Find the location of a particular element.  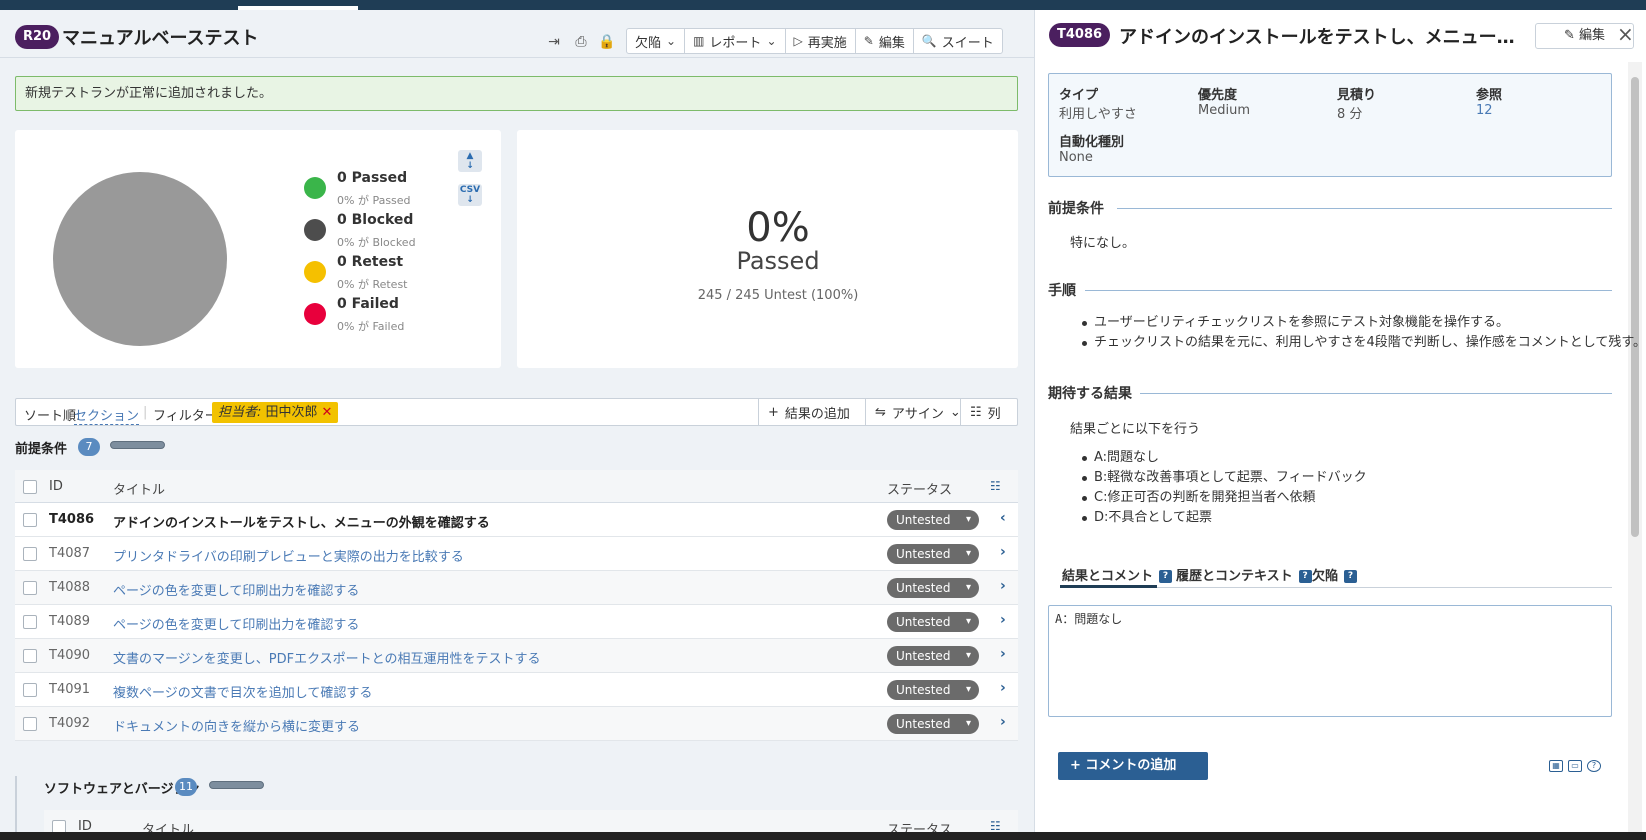

defects-dropdown: 欠陥 ⌄ is located at coordinates (656, 41).